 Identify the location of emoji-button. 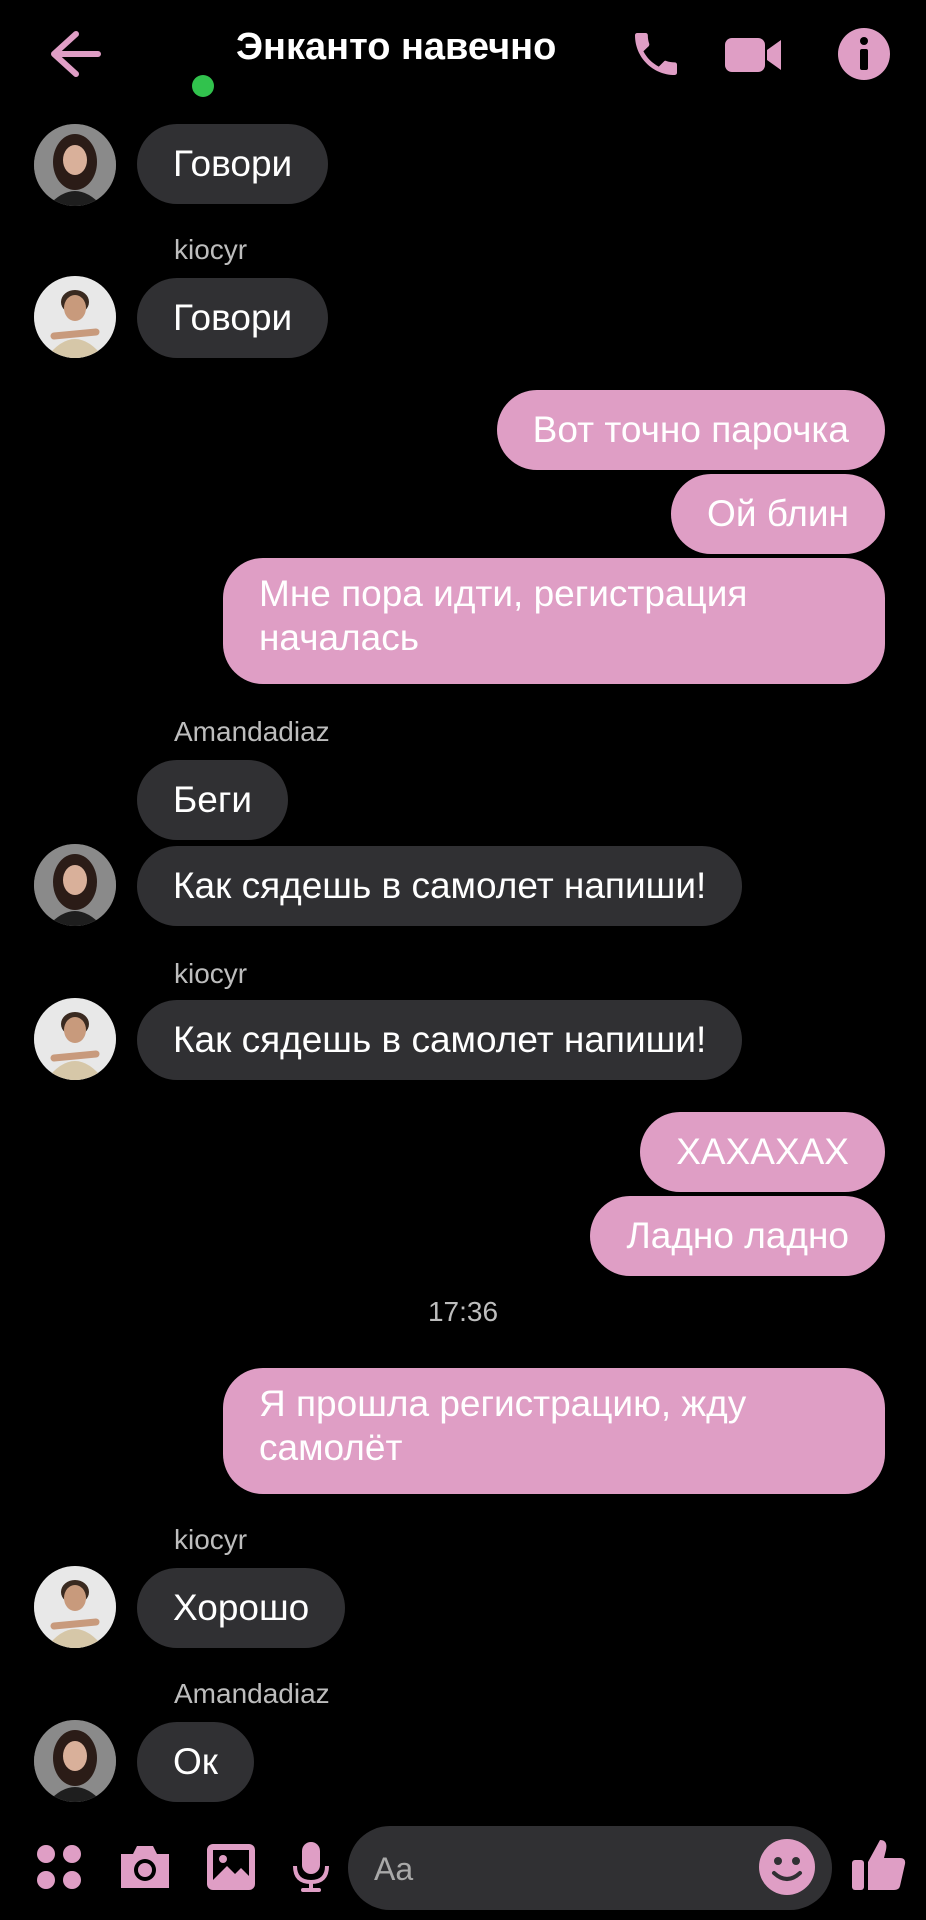
(787, 1867).